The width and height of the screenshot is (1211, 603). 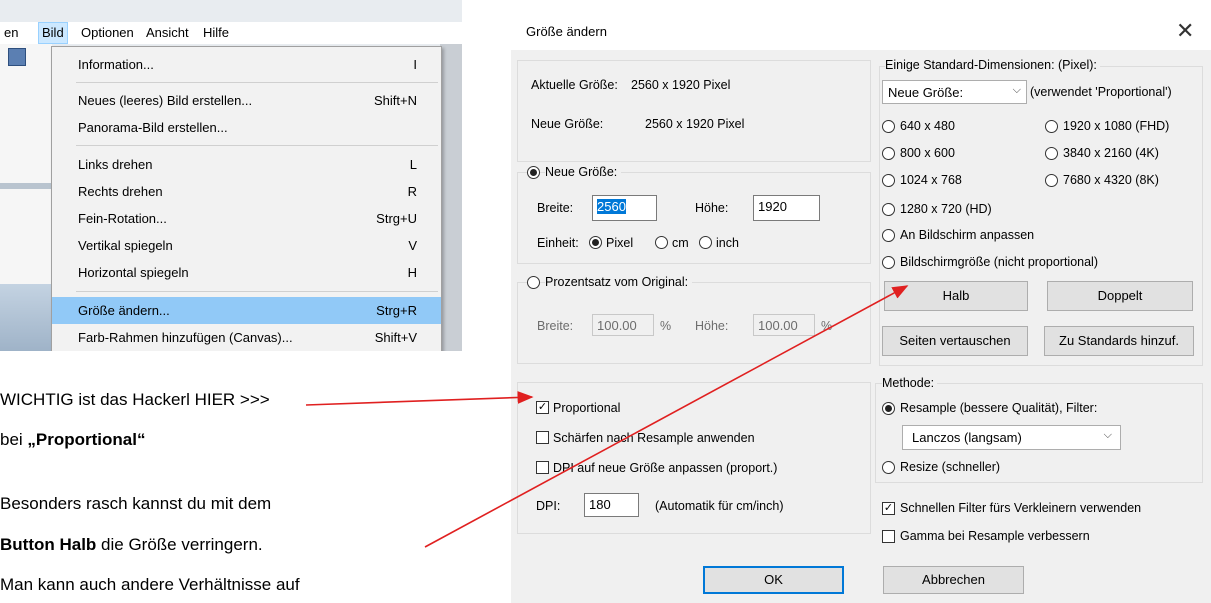 What do you see at coordinates (888, 126) in the screenshot?
I see `std-640-radio` at bounding box center [888, 126].